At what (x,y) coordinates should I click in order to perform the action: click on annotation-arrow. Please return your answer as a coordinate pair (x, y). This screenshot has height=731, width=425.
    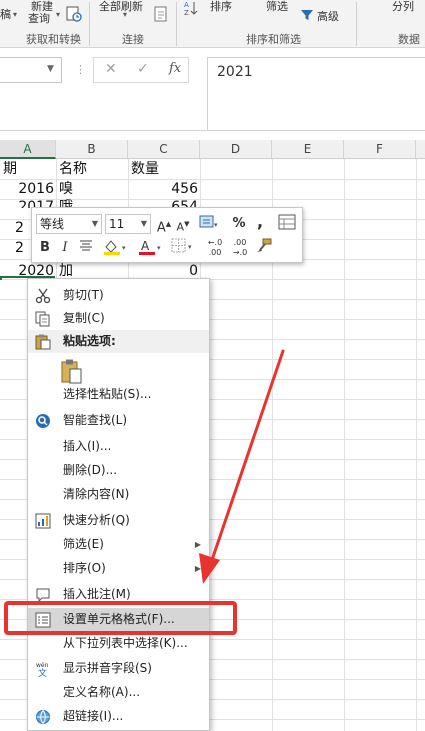
    Looking at the image, I should click on (242, 466).